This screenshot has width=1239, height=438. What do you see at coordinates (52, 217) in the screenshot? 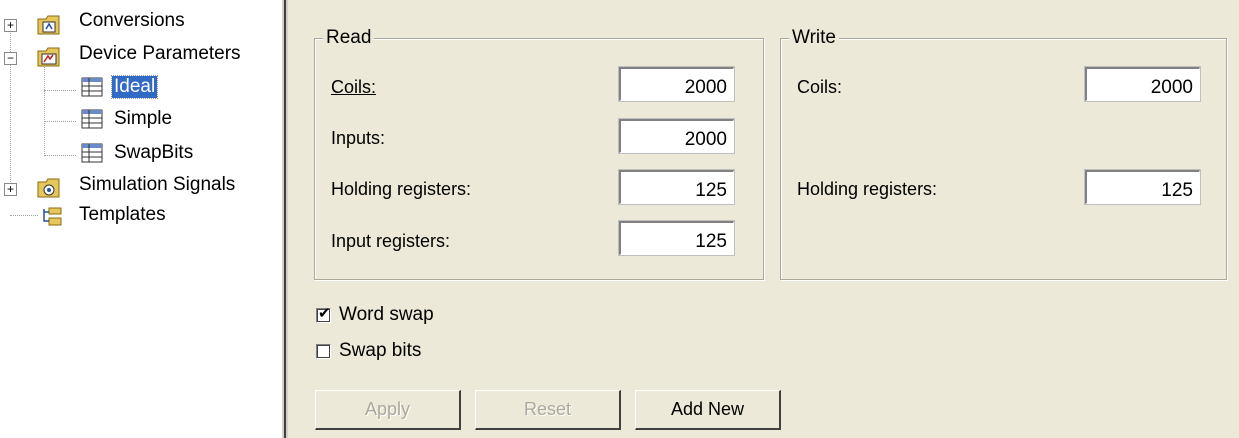
I see `templates-icon` at bounding box center [52, 217].